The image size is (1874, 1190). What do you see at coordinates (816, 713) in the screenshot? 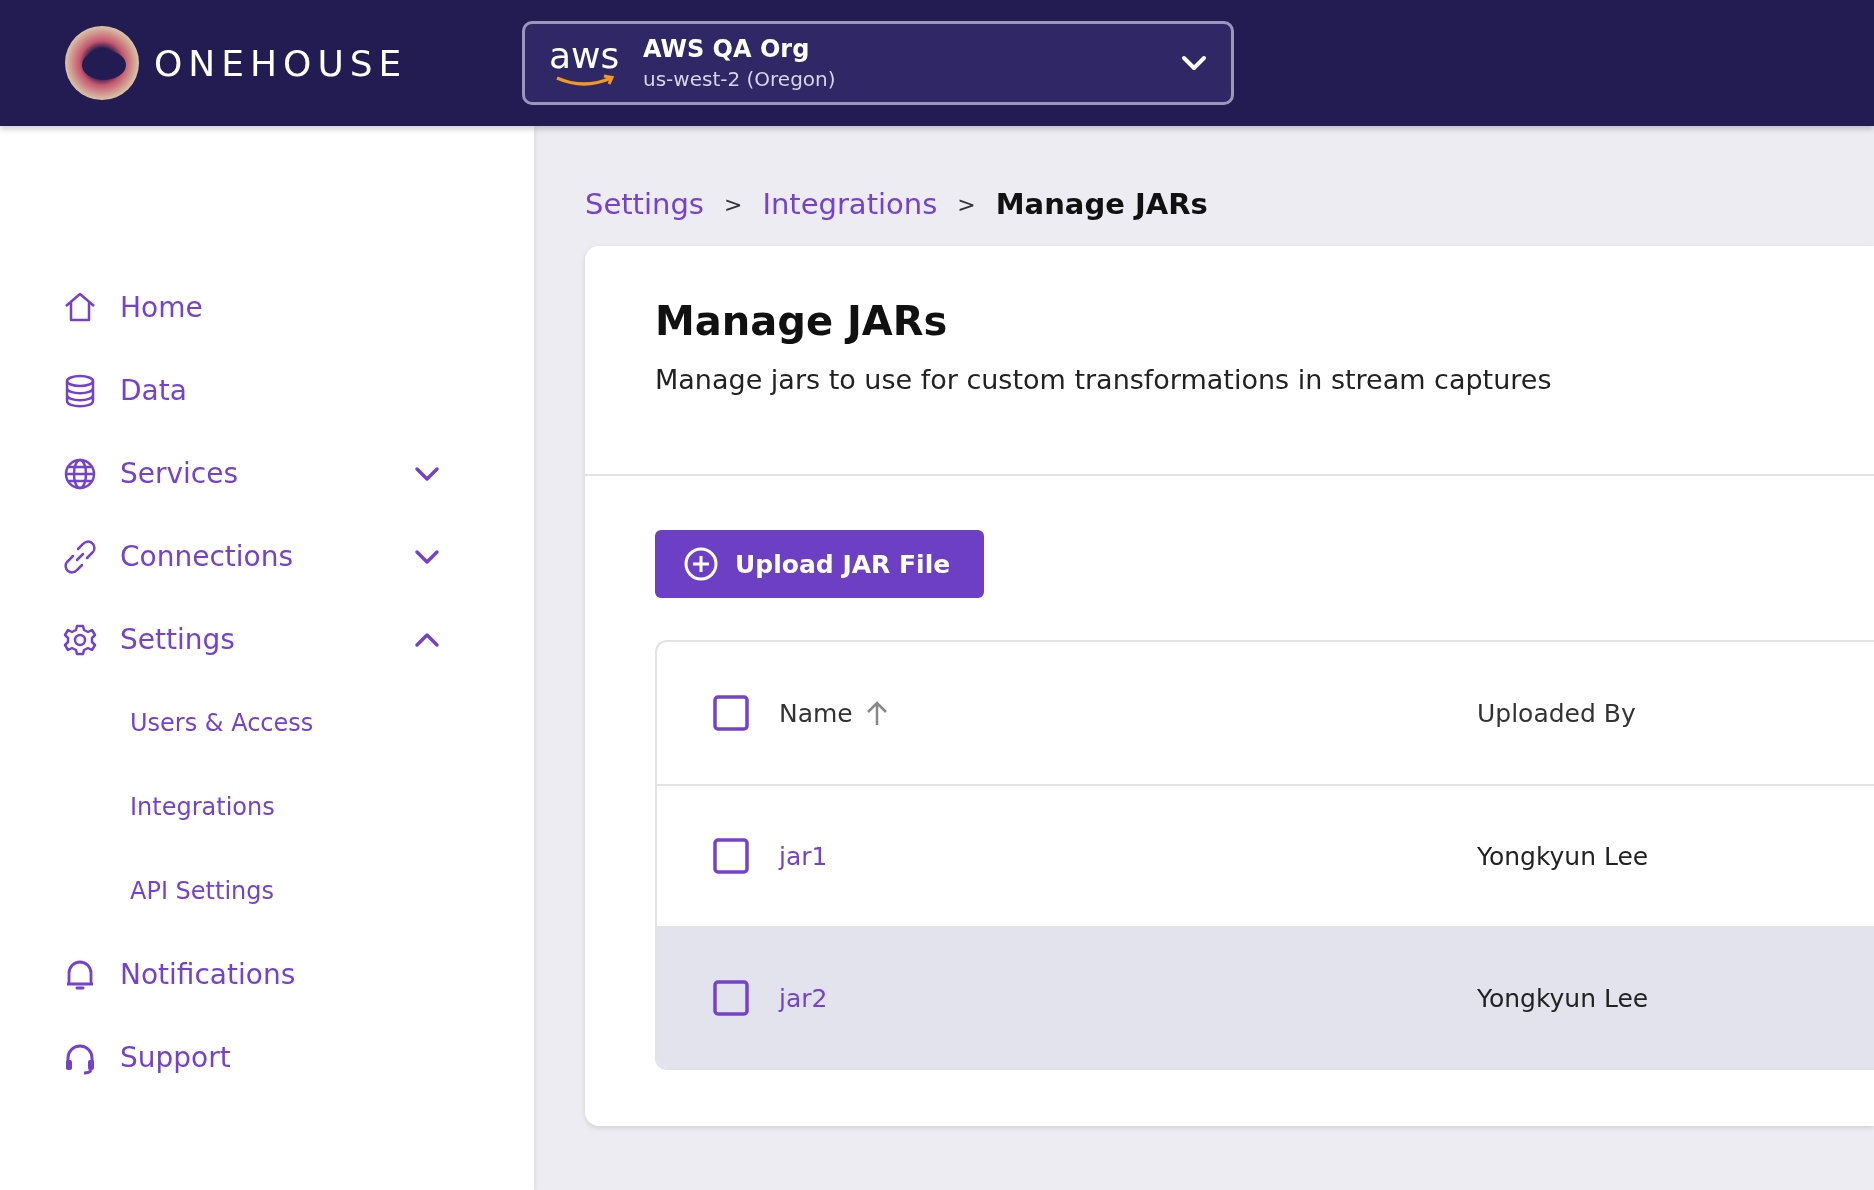
I see `column-header: Name` at bounding box center [816, 713].